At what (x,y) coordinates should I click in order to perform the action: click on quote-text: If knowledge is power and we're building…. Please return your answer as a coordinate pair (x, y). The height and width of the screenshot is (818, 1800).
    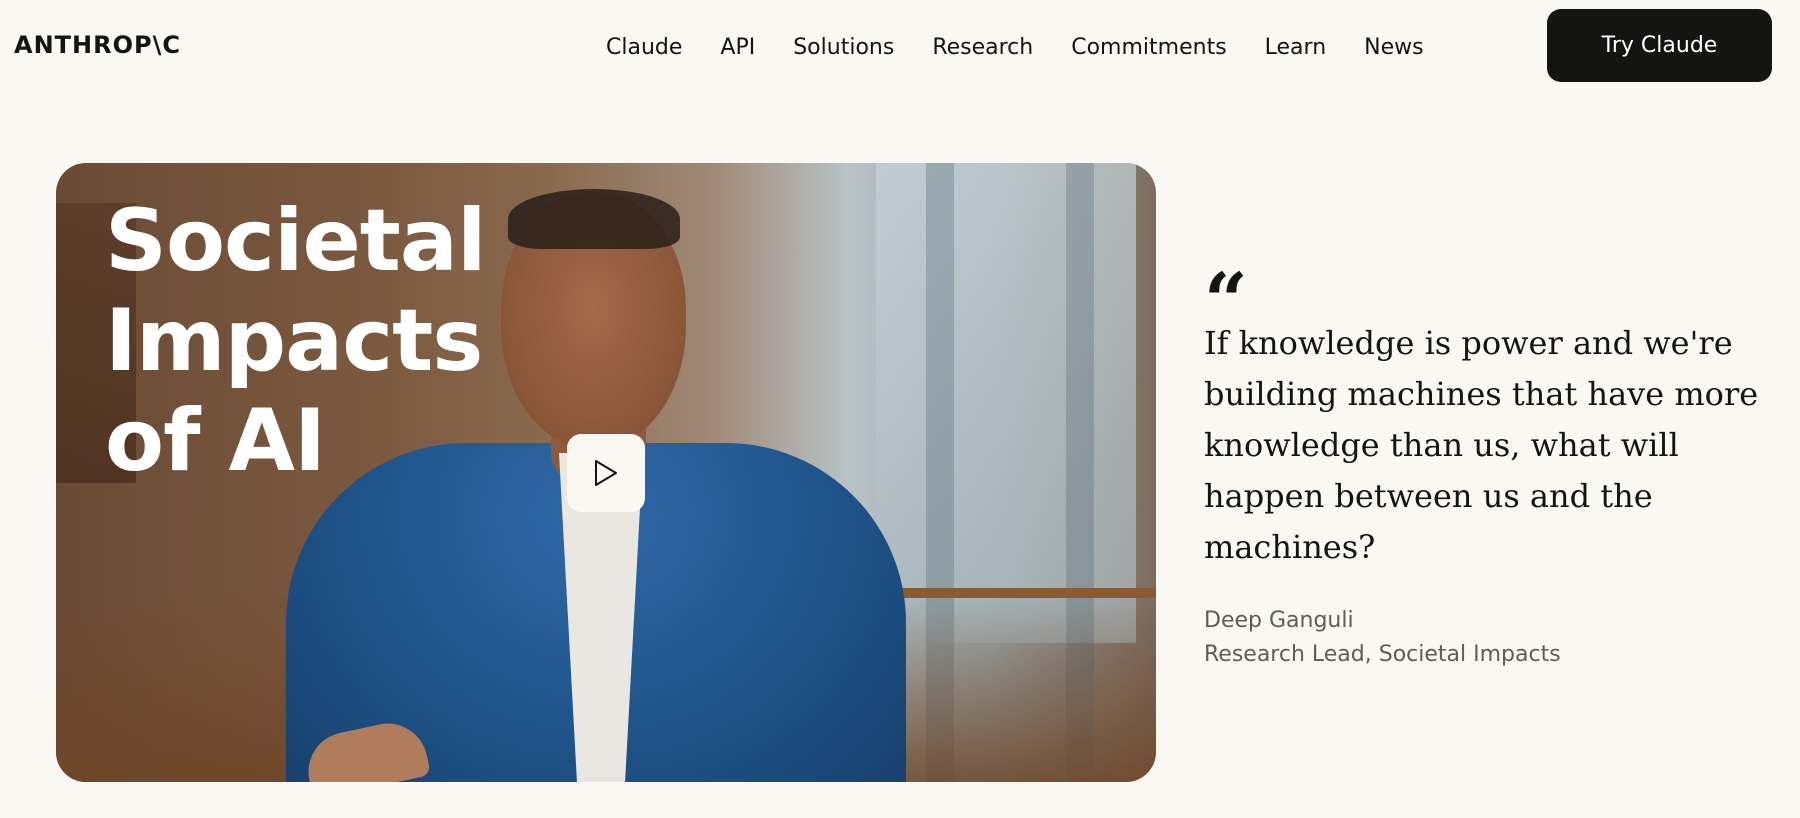
    Looking at the image, I should click on (1481, 445).